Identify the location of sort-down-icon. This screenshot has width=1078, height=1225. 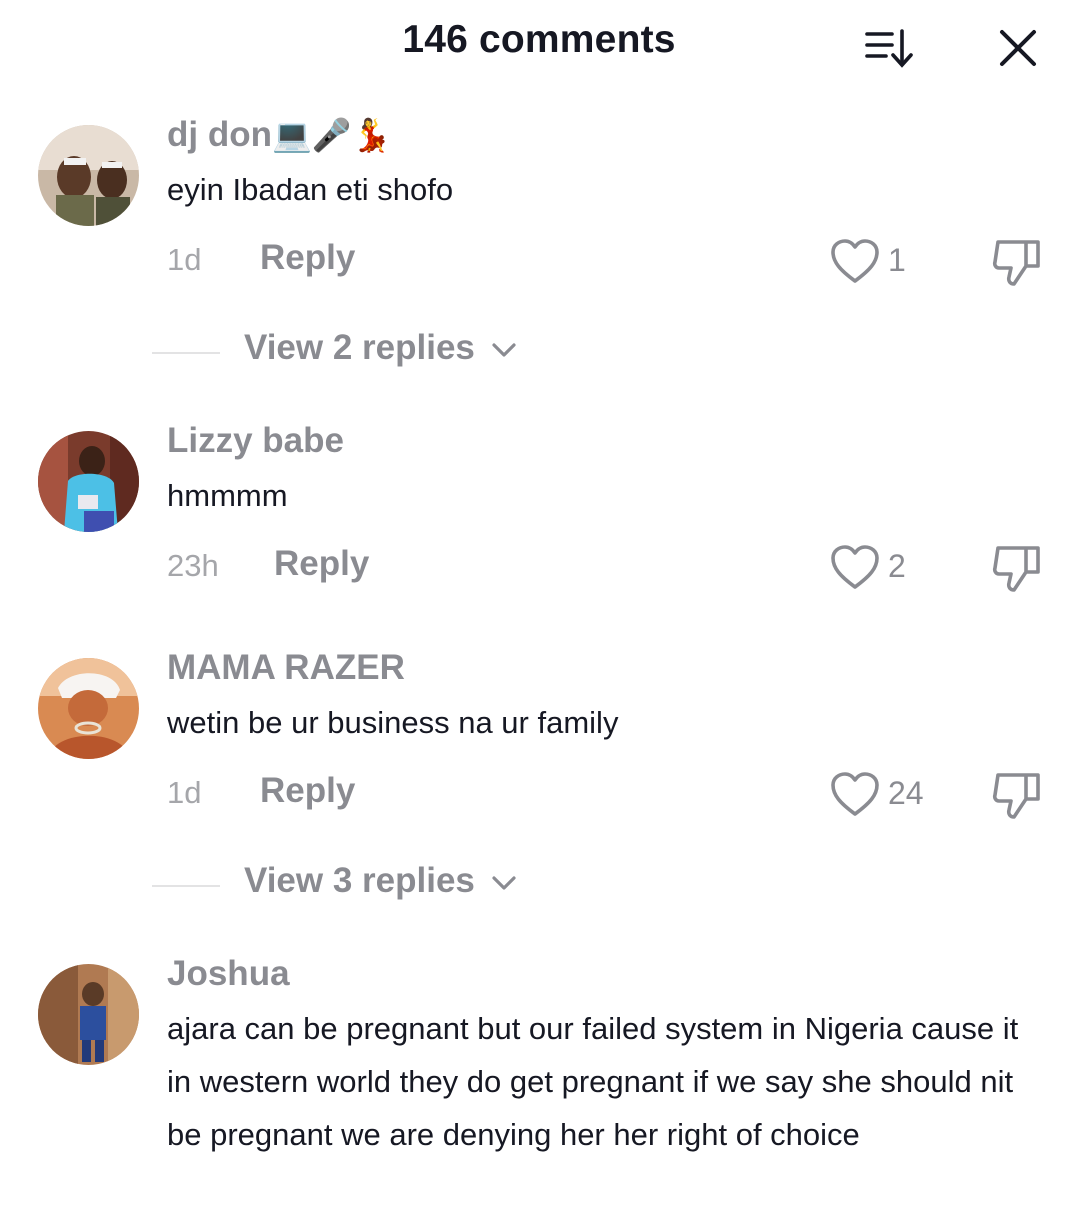
(889, 48).